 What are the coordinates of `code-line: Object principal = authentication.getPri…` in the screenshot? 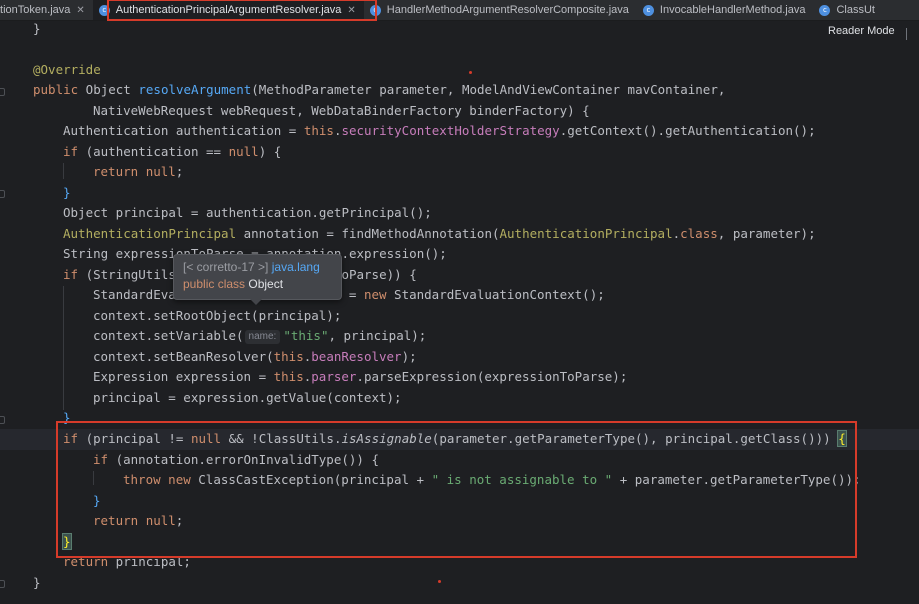 It's located at (247, 212).